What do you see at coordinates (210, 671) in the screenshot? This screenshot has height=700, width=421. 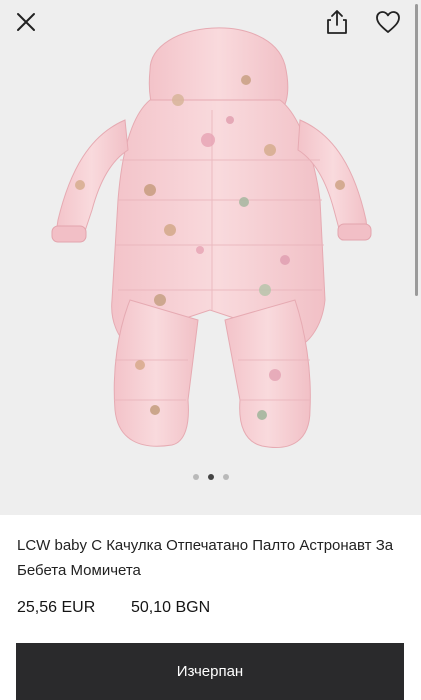 I see `sold-out-button: Изчерпан` at bounding box center [210, 671].